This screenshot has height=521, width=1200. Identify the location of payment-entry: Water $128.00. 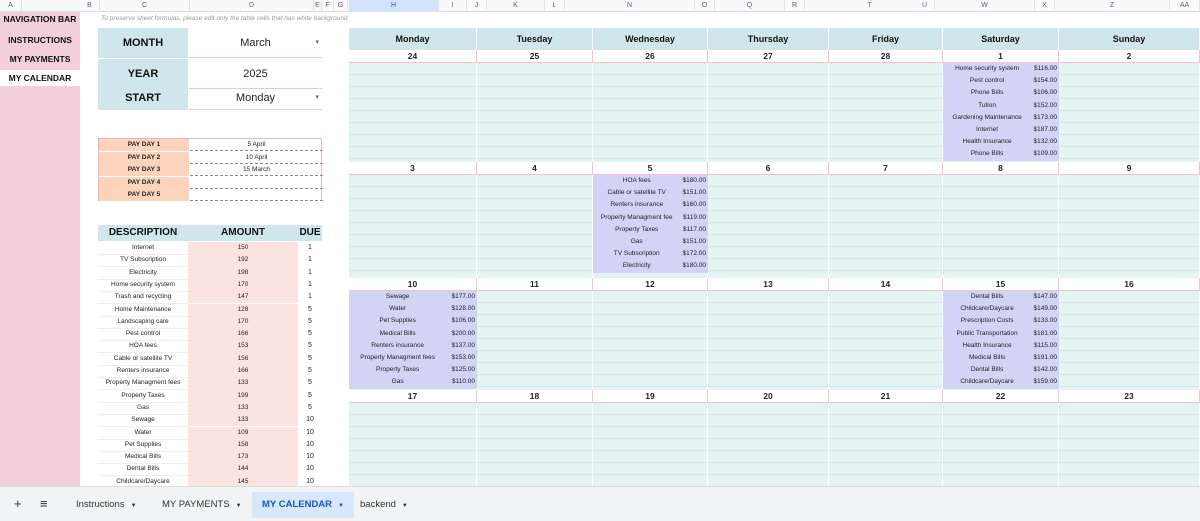
(413, 309).